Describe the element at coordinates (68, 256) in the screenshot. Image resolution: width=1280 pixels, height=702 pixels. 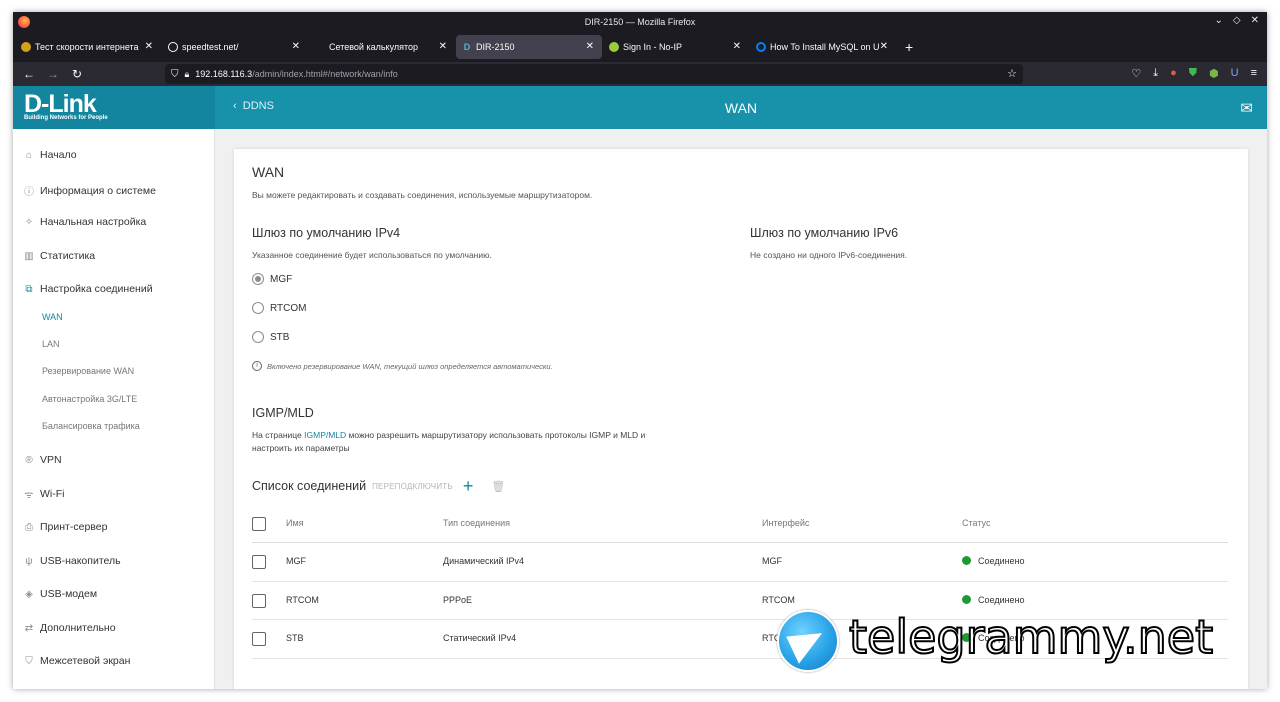
I see `sidebar-item-label: Статистика` at that location.